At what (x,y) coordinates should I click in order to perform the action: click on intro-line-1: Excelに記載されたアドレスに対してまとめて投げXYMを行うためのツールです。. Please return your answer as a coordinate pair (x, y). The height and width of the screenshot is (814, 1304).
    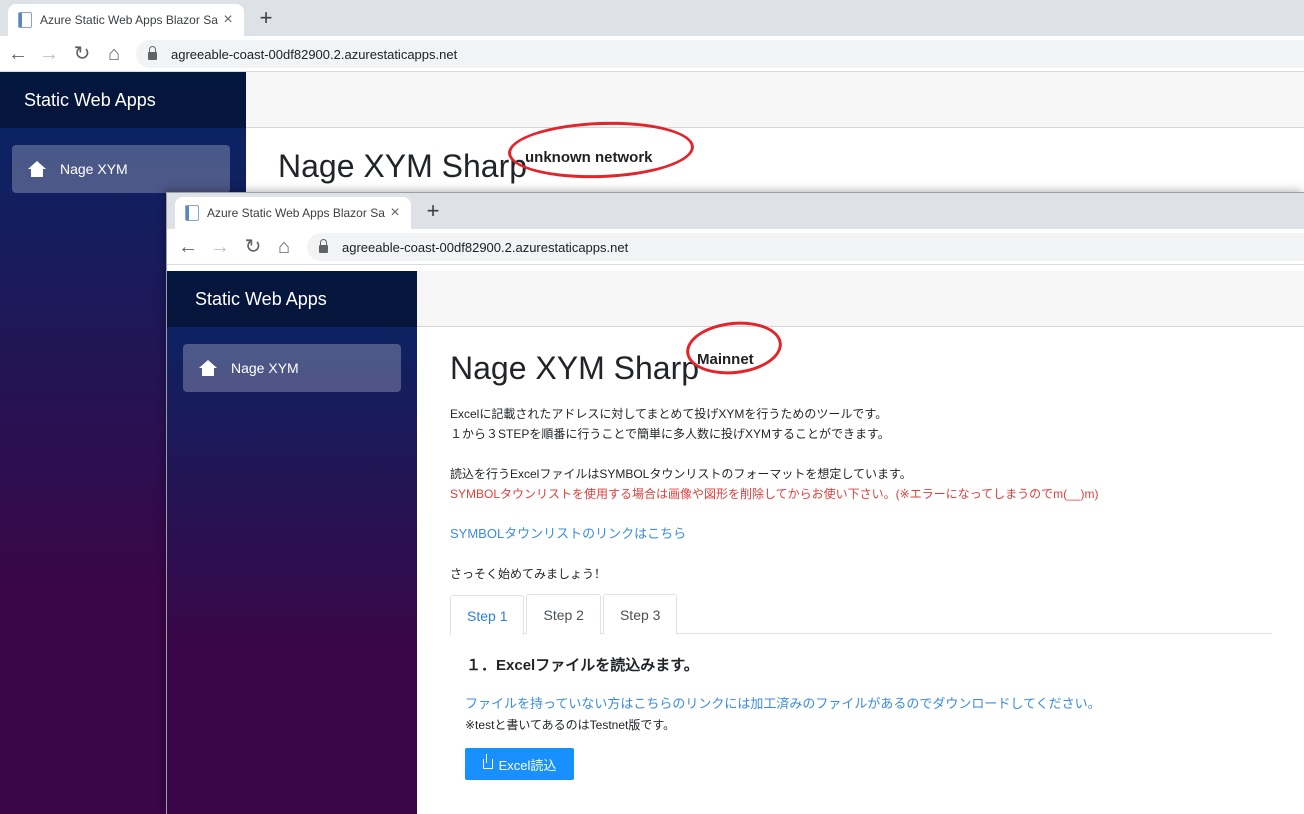
    Looking at the image, I should click on (669, 414).